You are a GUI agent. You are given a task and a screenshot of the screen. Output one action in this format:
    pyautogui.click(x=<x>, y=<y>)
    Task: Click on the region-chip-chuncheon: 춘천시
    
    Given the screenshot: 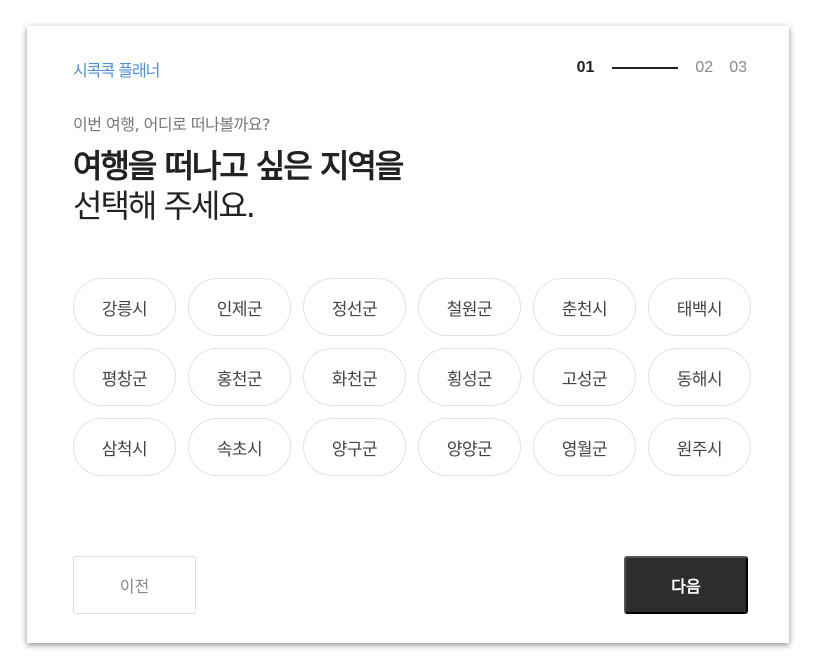 What is the action you would take?
    pyautogui.click(x=584, y=307)
    